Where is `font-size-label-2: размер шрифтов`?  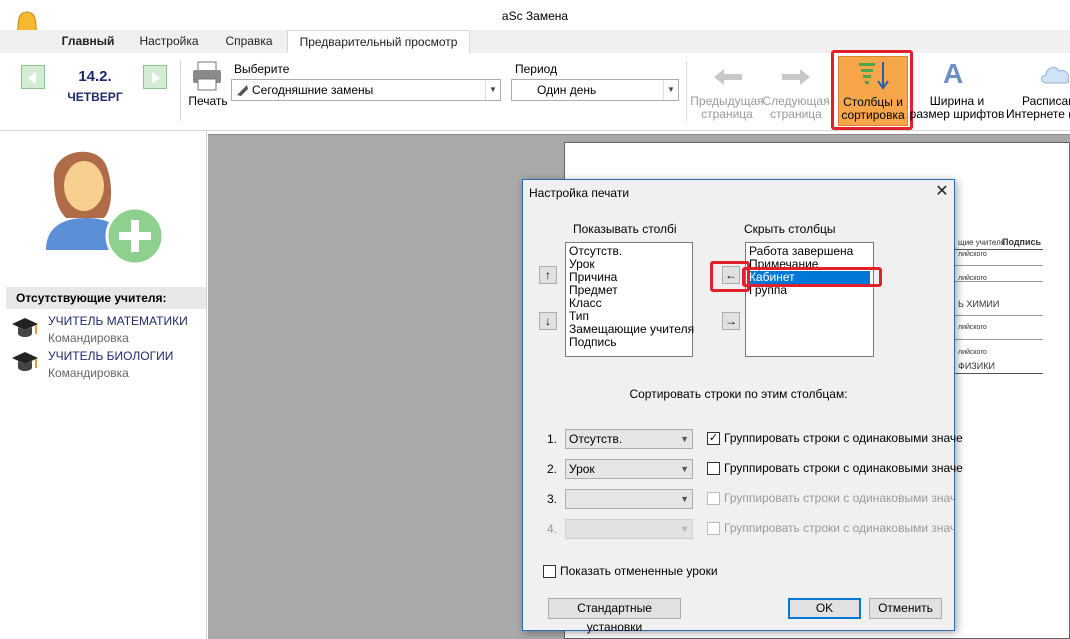
font-size-label-2: размер шрифтов is located at coordinates (957, 114).